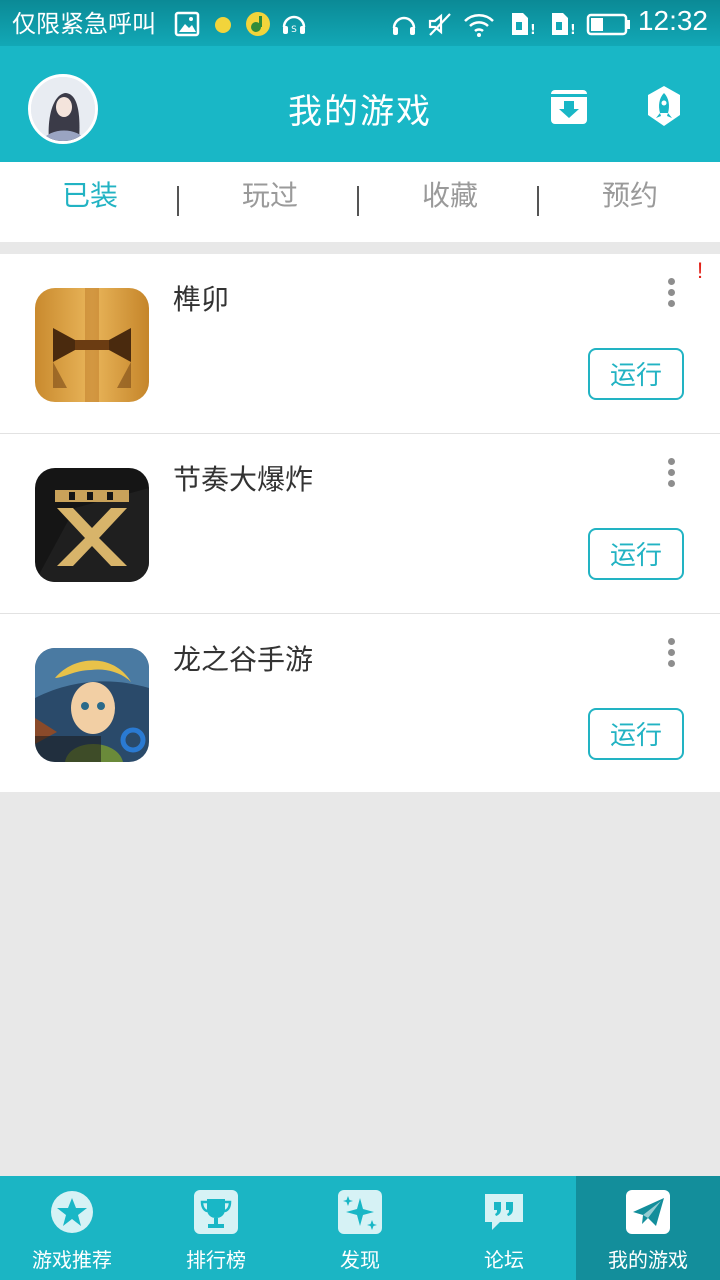 Image resolution: width=720 pixels, height=1280 pixels. I want to click on clock: 12:32, so click(672, 20).